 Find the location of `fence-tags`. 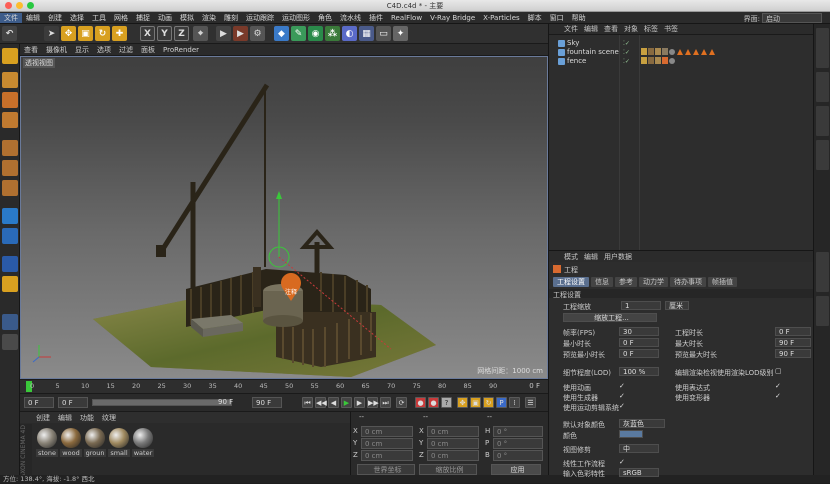

fence-tags is located at coordinates (671, 61).